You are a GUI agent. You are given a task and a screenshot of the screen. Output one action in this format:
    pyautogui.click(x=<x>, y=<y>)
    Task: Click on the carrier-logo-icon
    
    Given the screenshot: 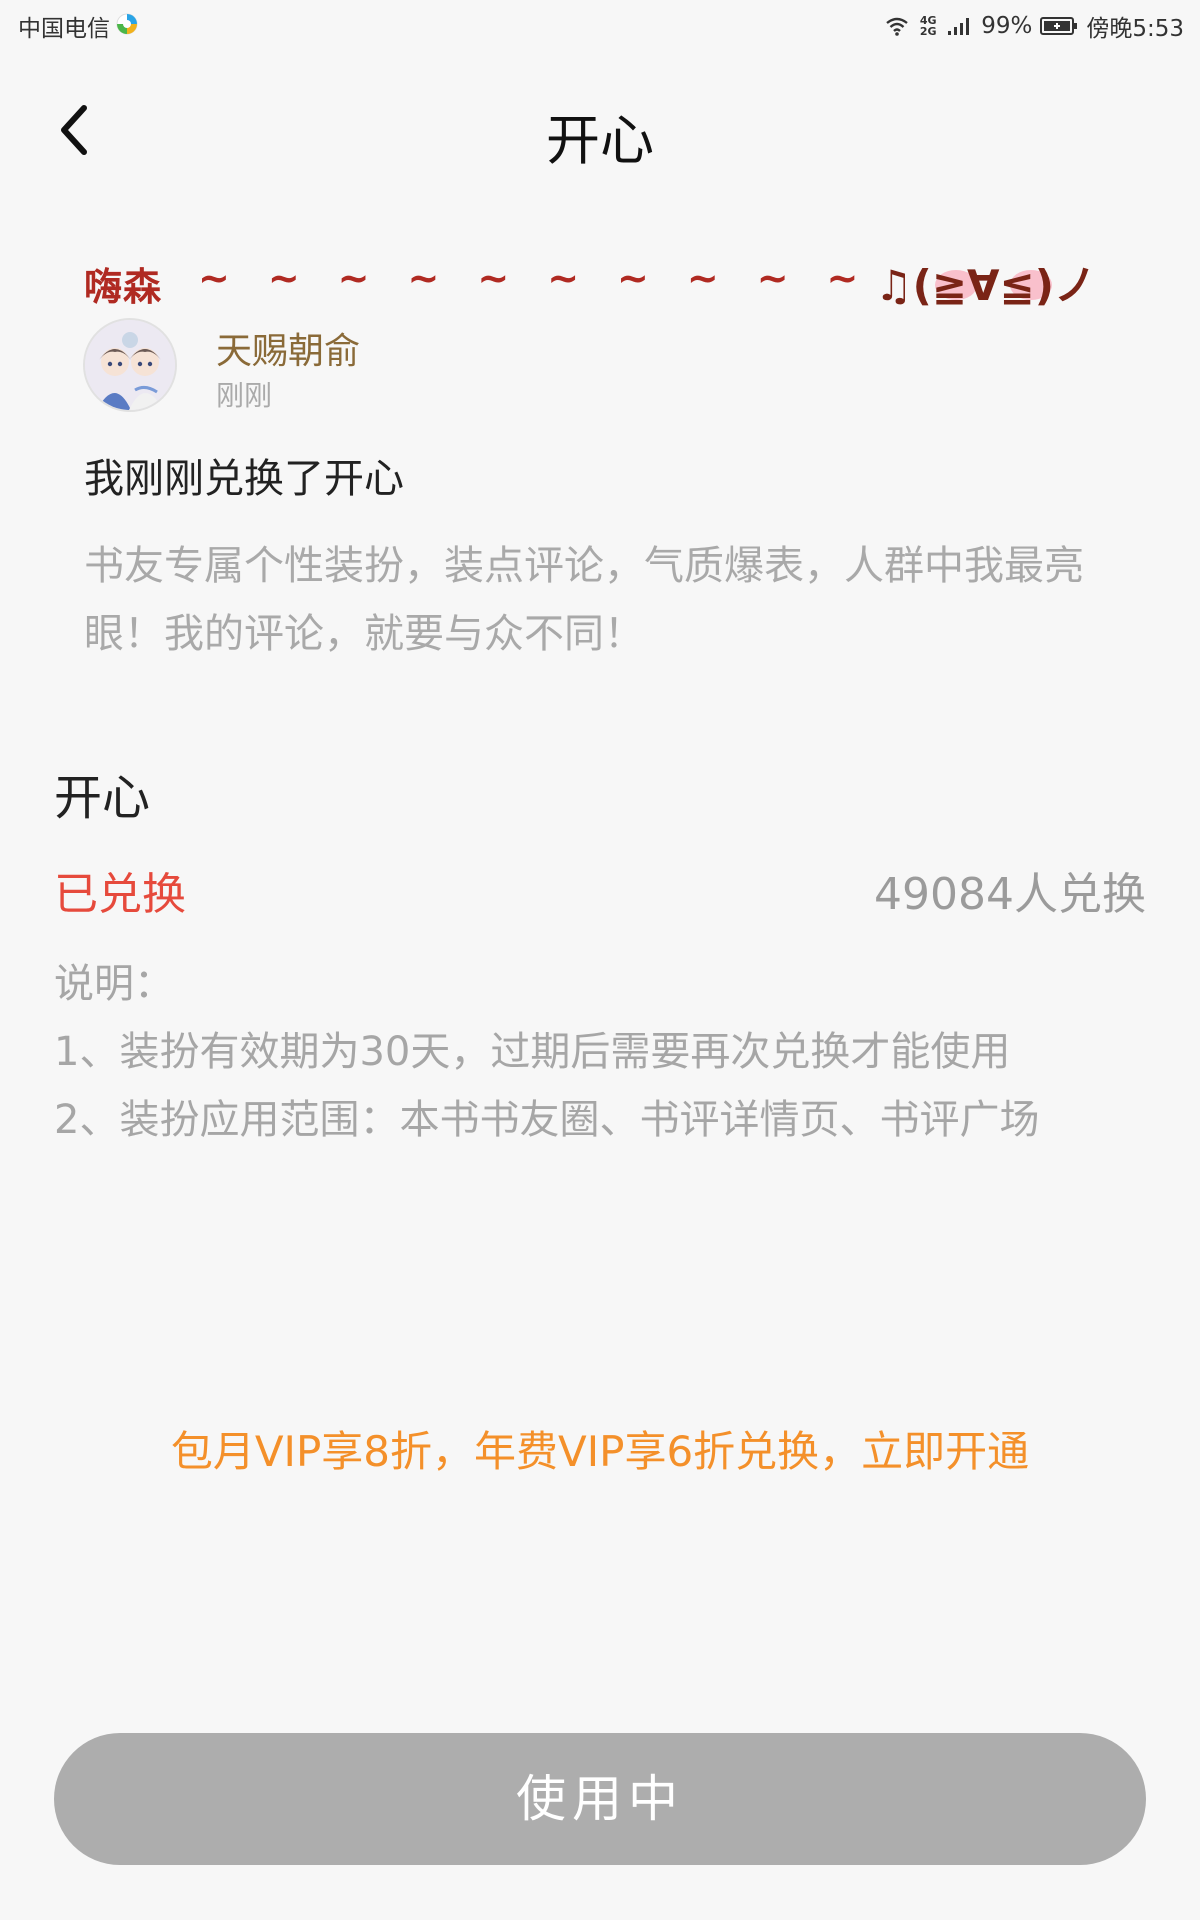 What is the action you would take?
    pyautogui.click(x=127, y=24)
    